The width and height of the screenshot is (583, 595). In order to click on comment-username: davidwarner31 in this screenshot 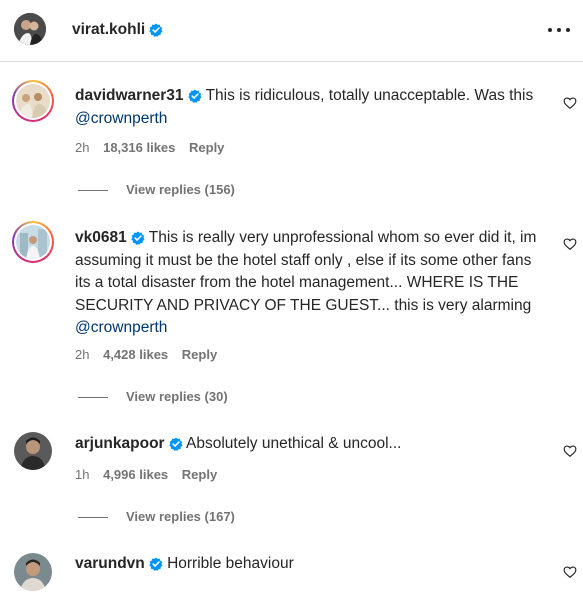, I will do `click(129, 95)`.